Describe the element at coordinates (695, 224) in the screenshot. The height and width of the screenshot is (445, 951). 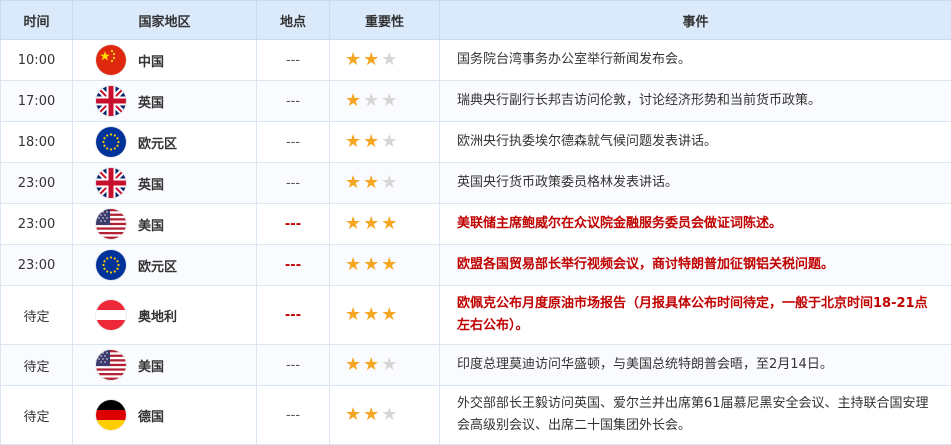
I see `cell-event: 美联储主席鲍威尔在众议院金融服务委员会做证词陈述。` at that location.